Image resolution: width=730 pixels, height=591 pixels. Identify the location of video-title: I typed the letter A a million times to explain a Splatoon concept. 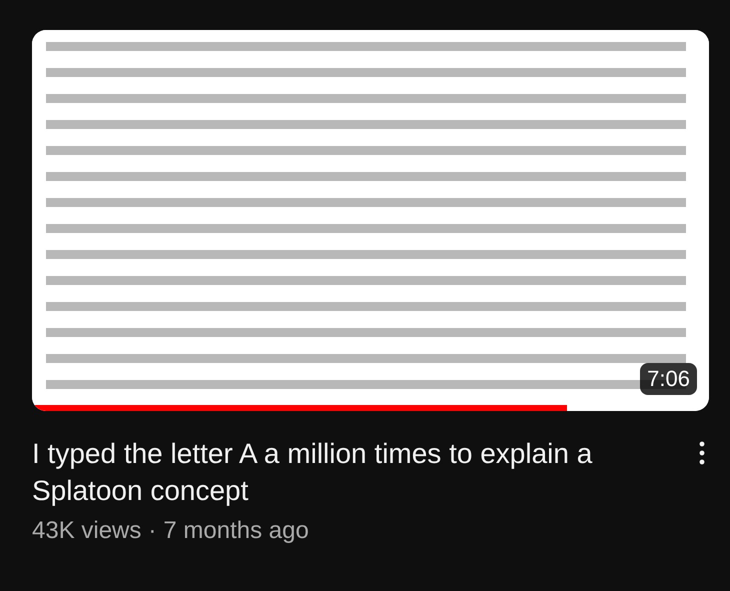
(327, 472).